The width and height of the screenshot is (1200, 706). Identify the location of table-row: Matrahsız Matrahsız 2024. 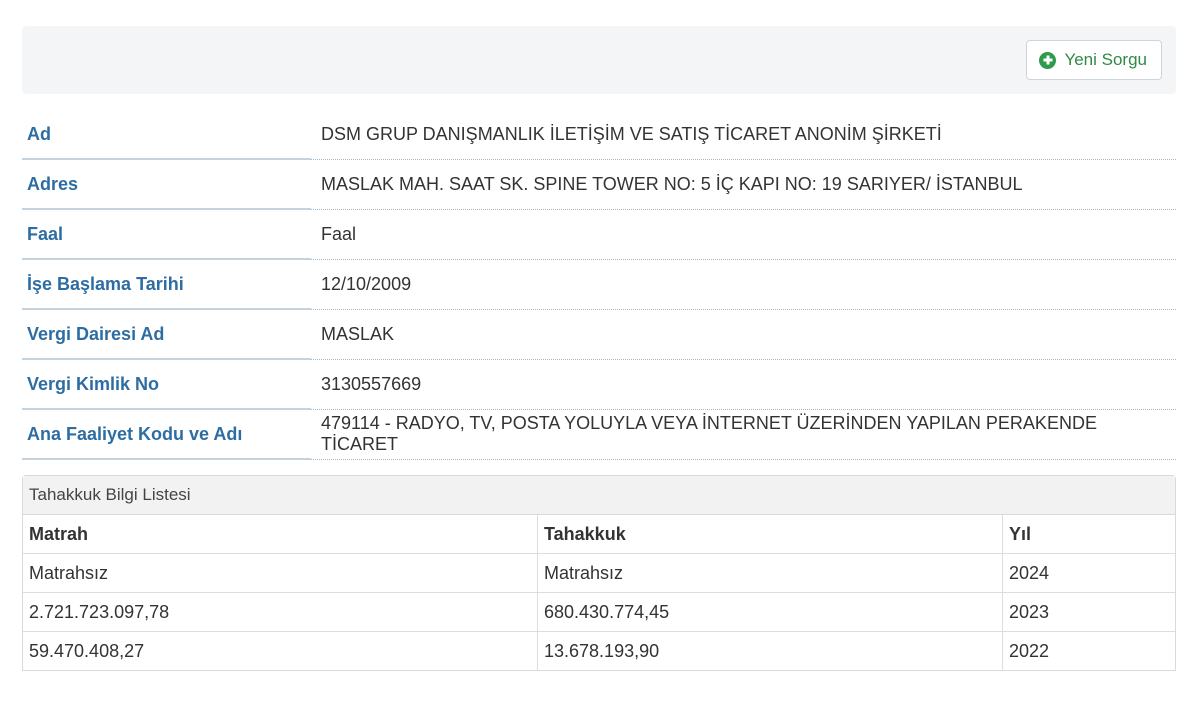
(599, 573).